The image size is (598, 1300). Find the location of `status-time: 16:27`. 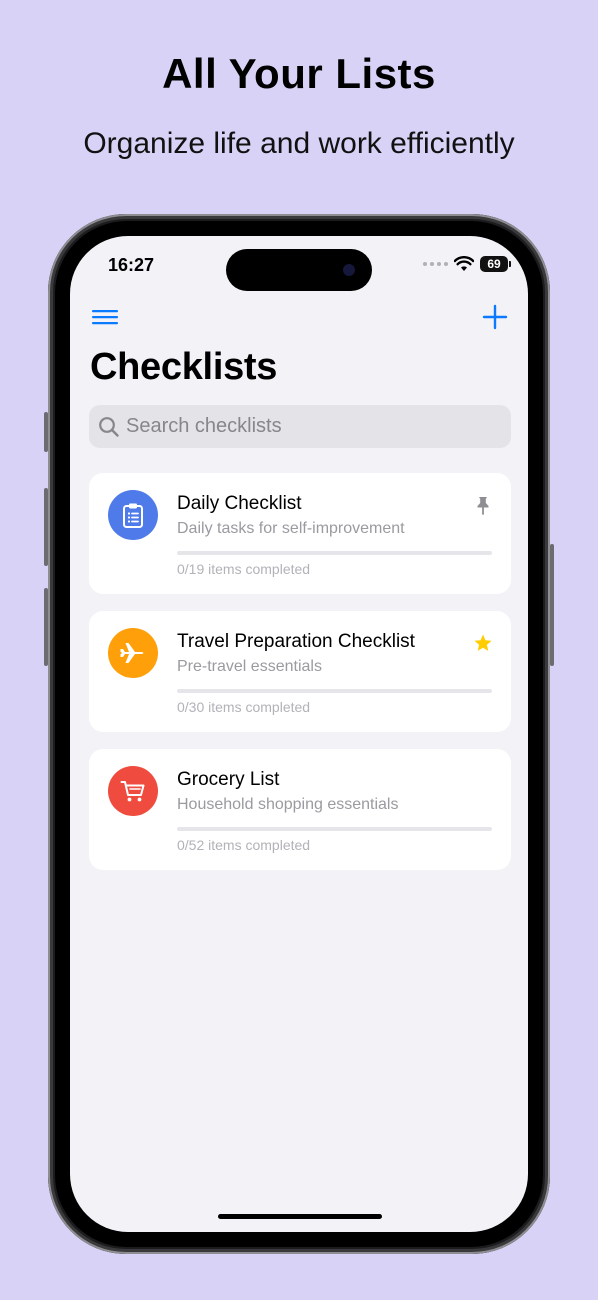

status-time: 16:27 is located at coordinates (131, 265).